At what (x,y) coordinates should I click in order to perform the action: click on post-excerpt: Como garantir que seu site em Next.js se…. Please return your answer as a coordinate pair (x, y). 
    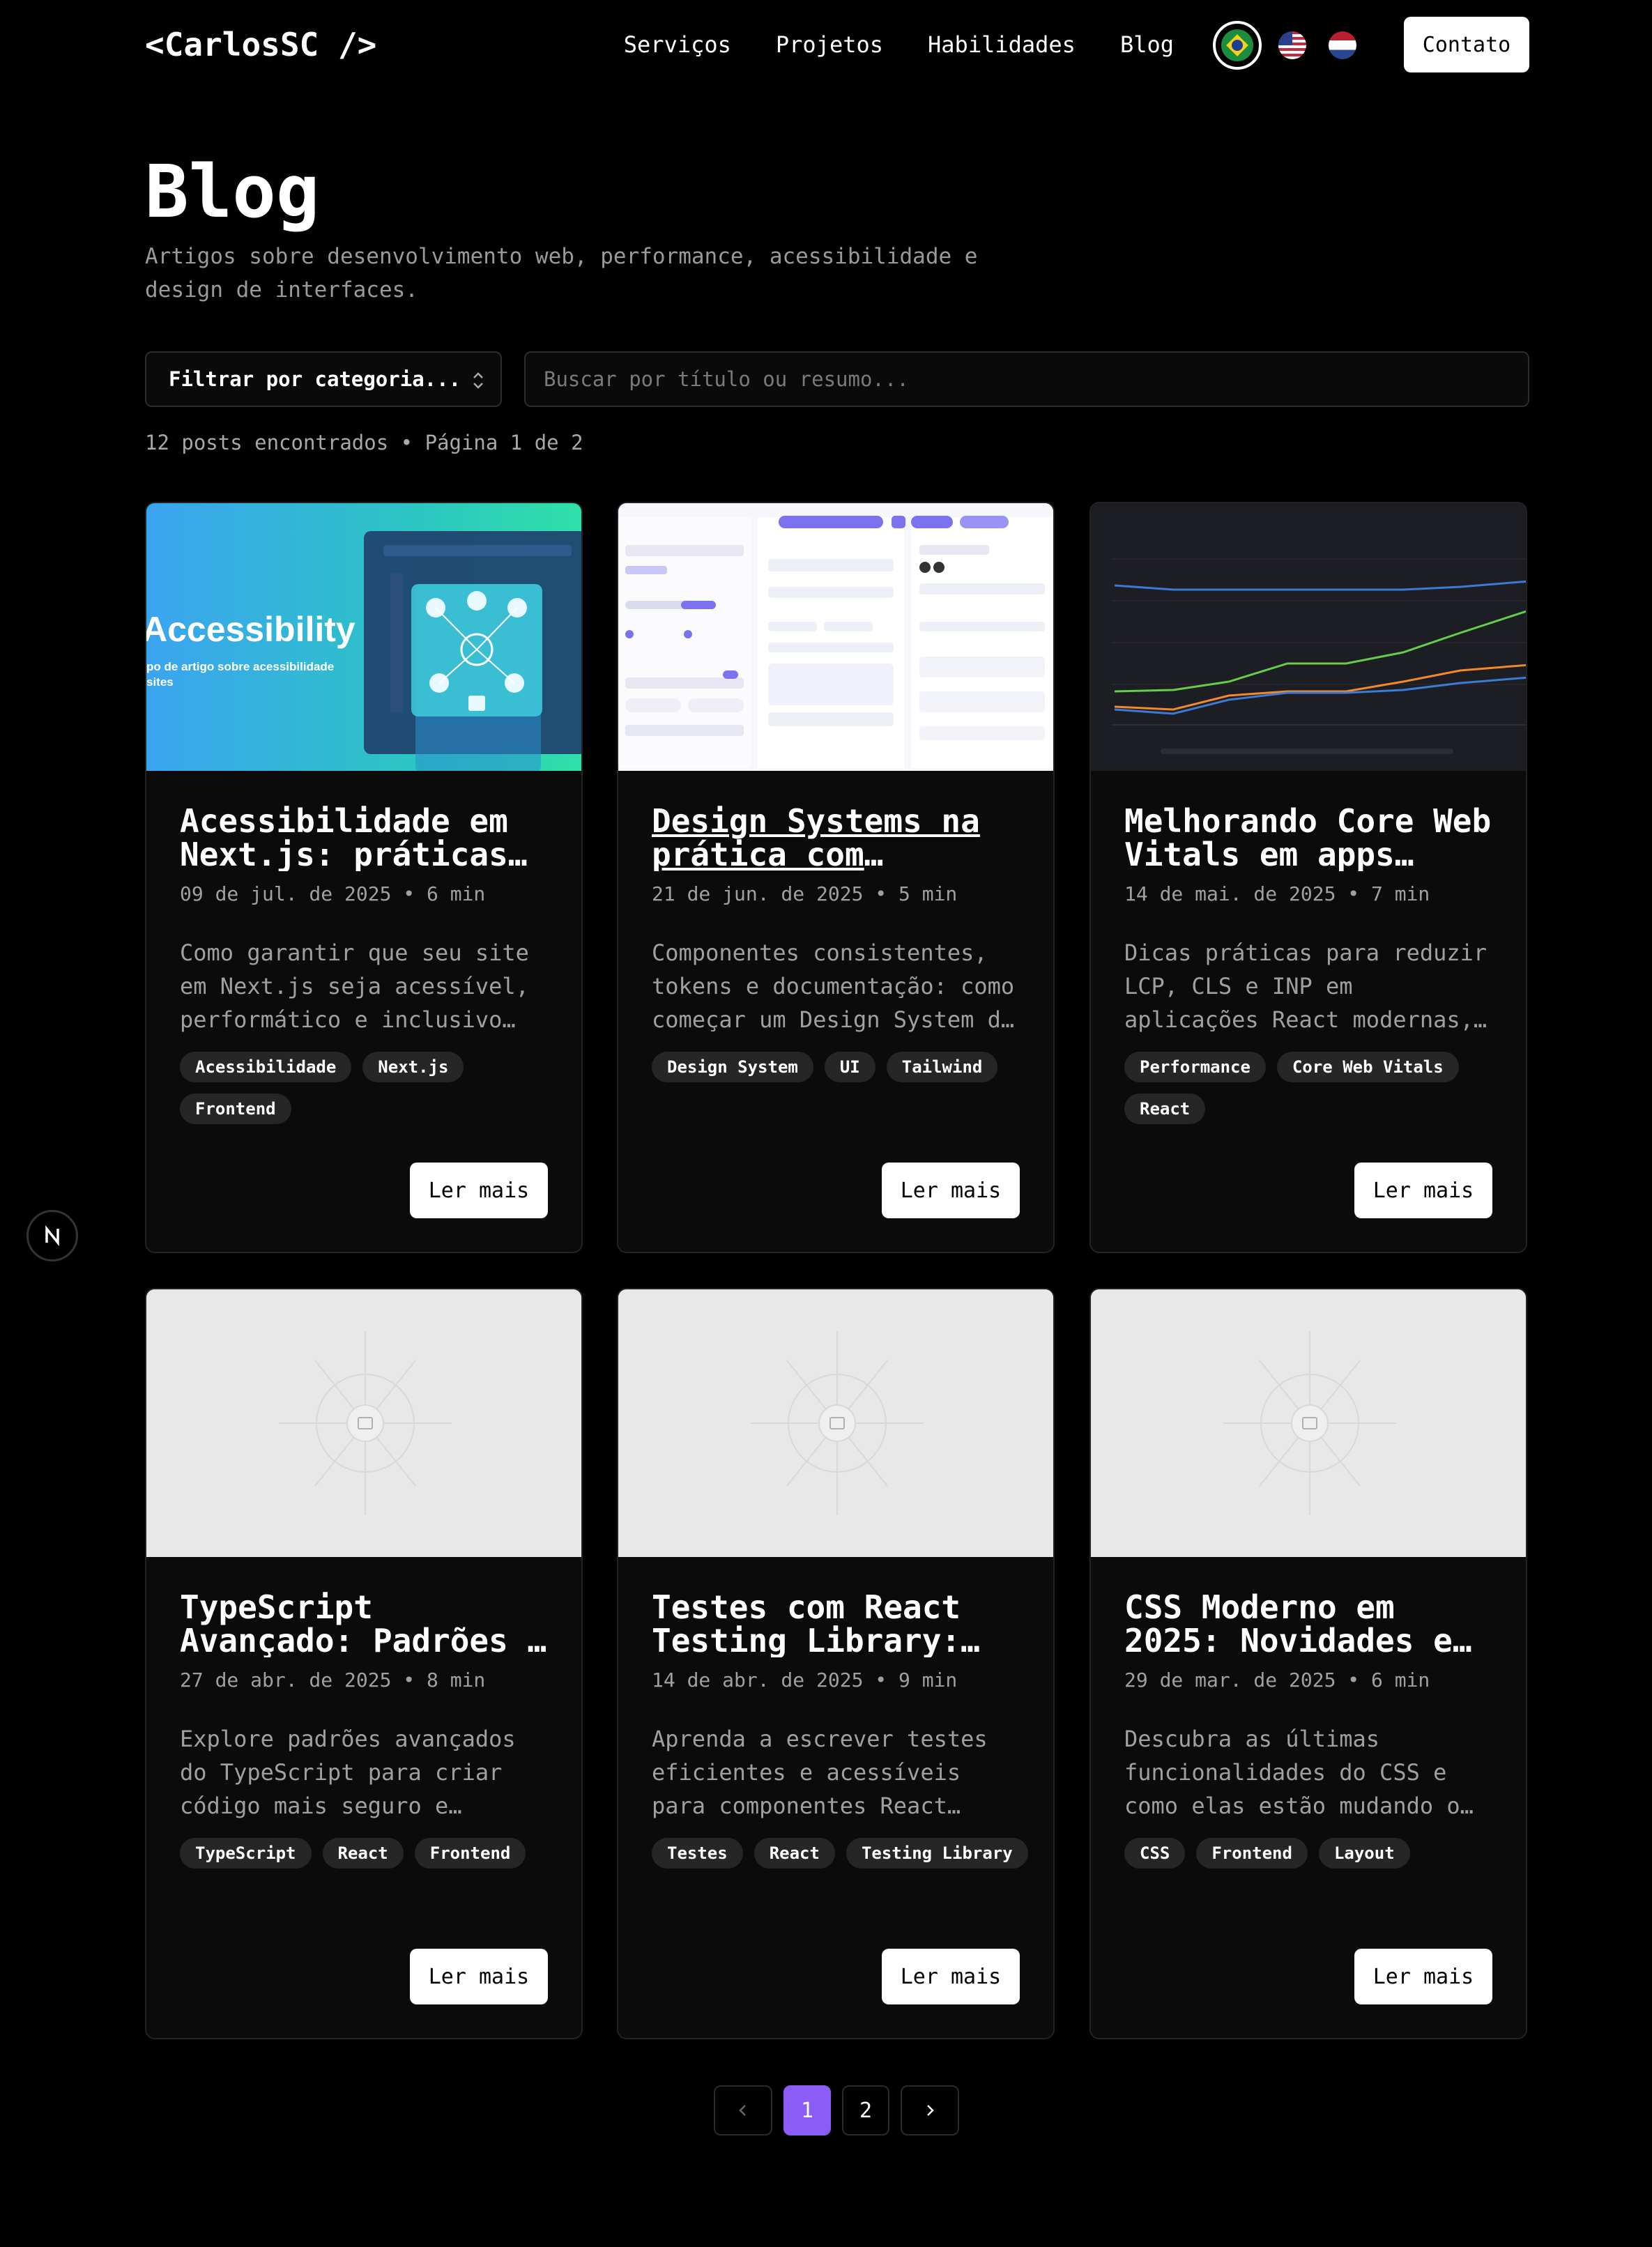
    Looking at the image, I should click on (354, 986).